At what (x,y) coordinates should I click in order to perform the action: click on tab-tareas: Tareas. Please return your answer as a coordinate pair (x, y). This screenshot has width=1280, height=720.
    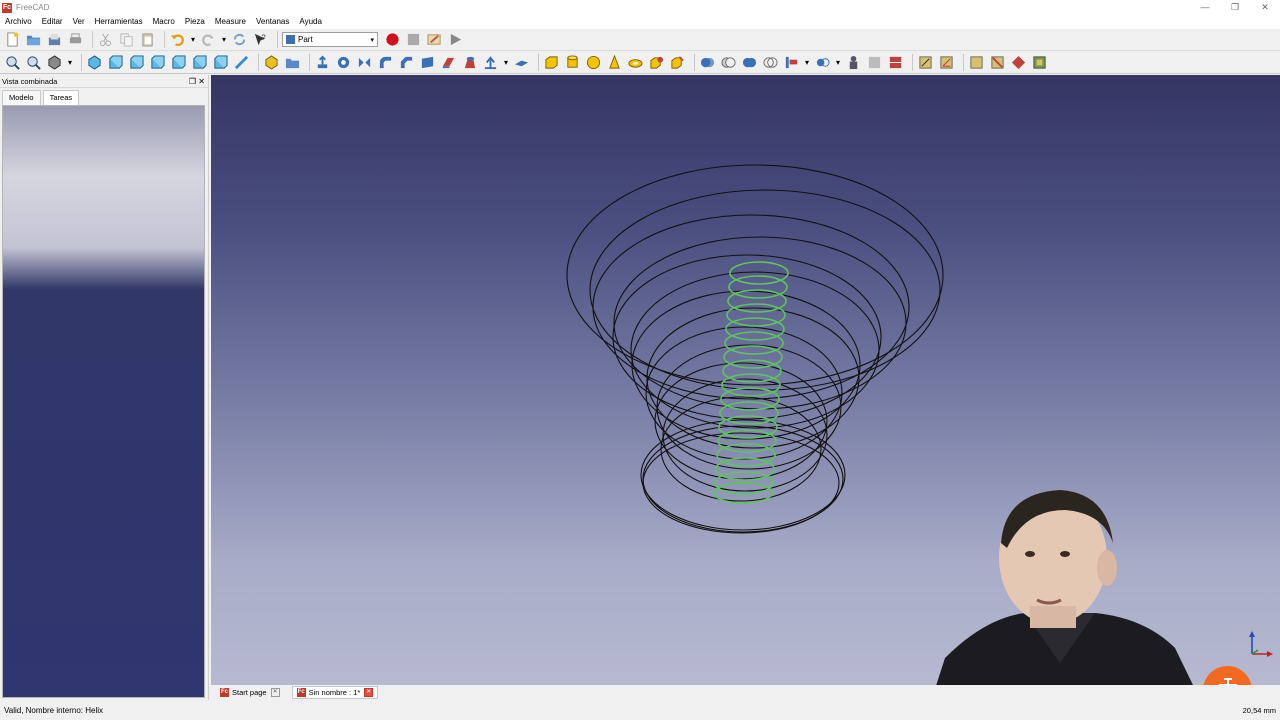
    Looking at the image, I should click on (61, 97).